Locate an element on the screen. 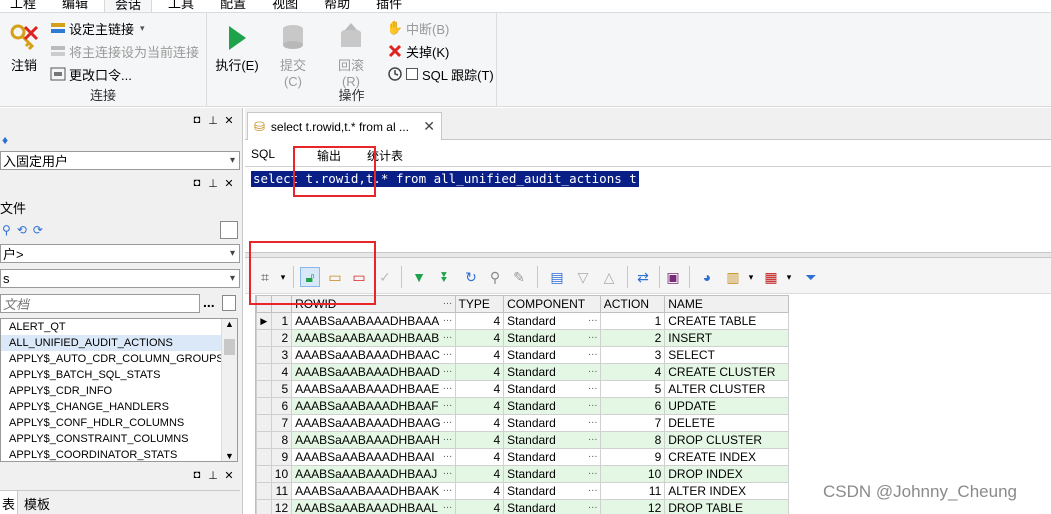 This screenshot has width=1051, height=514. table-row: 3 AAABSaAABAAADHBAAC… 4 Standard… 3 SELECT is located at coordinates (522, 355).